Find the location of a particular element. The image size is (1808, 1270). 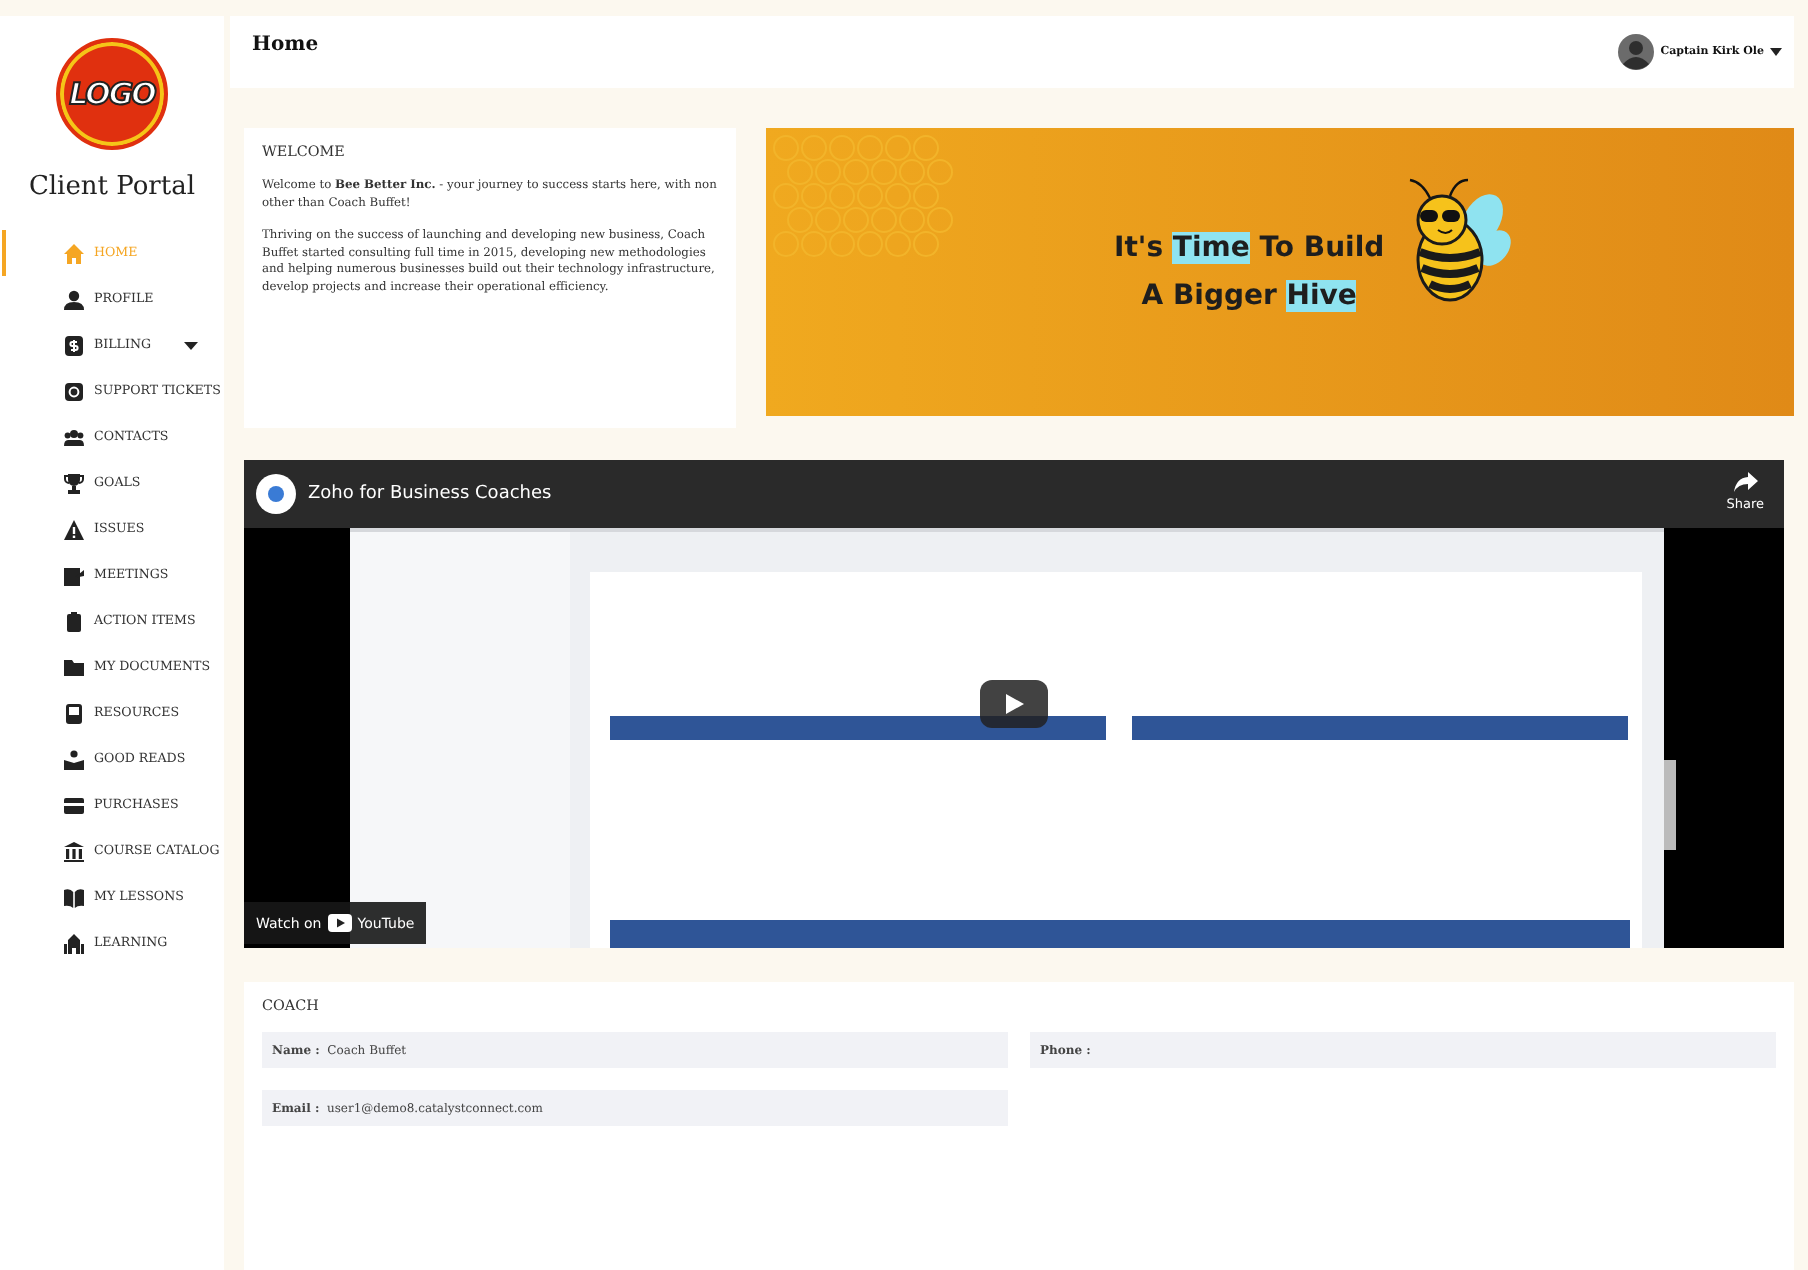

portal-title: Client Portal is located at coordinates (112, 187).